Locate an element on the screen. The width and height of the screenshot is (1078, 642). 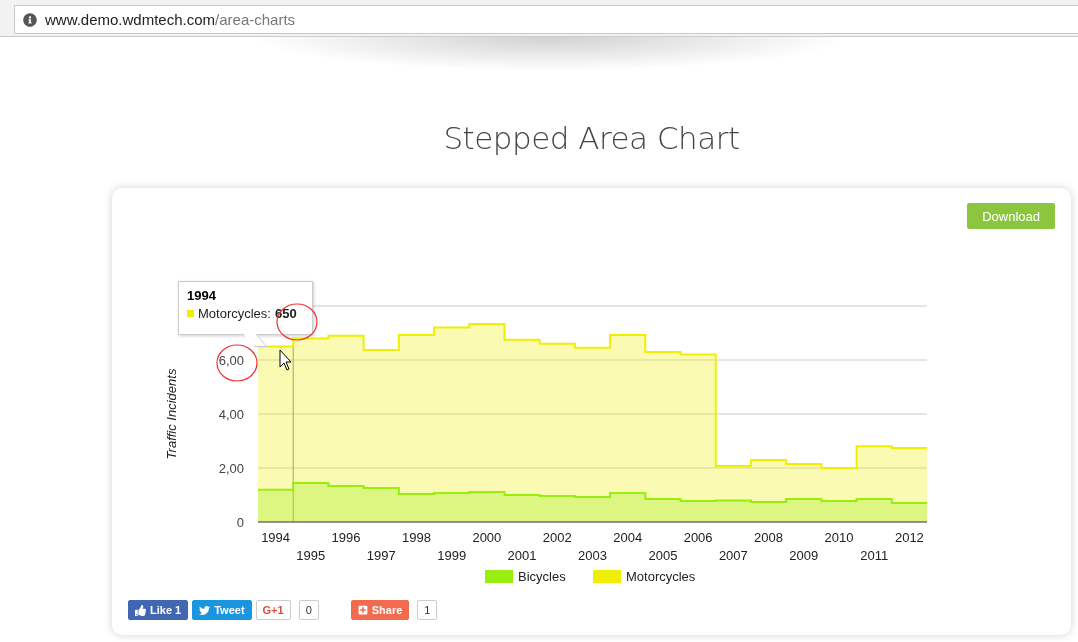
legend-label: Motorcycles is located at coordinates (661, 576).